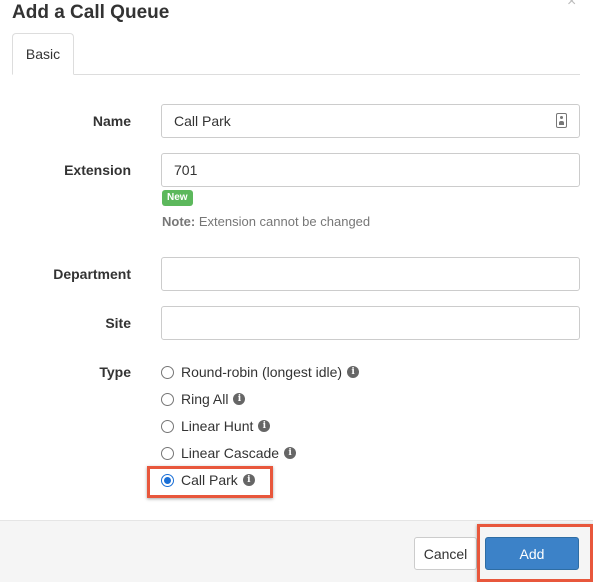 Image resolution: width=593 pixels, height=582 pixels. Describe the element at coordinates (370, 121) in the screenshot. I see `name-input` at that location.